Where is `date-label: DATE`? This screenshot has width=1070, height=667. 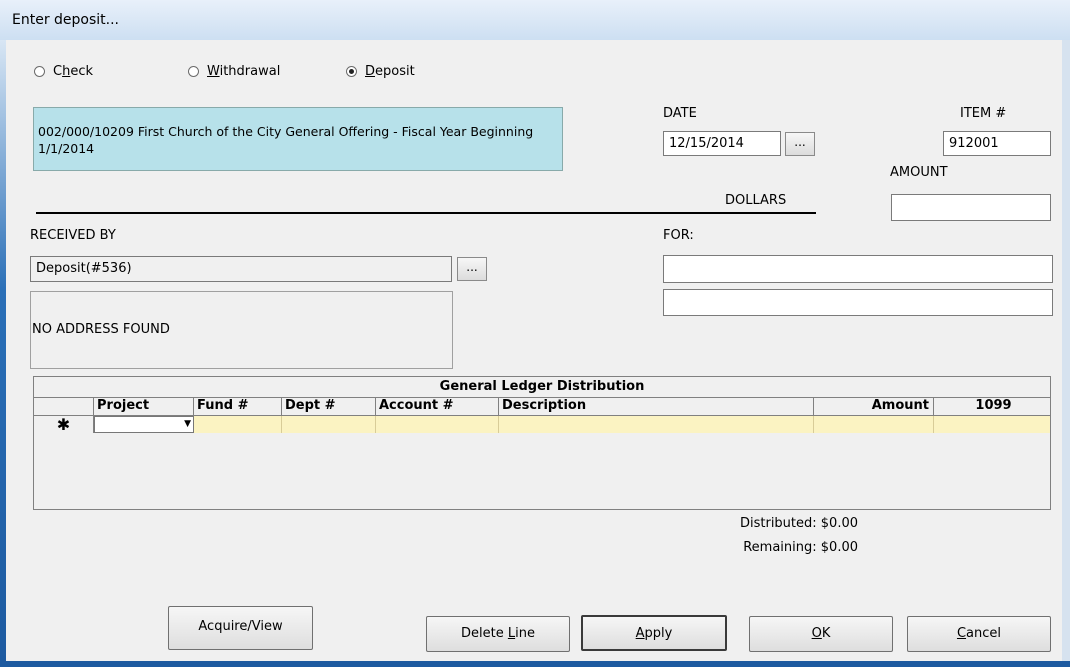 date-label: DATE is located at coordinates (680, 113).